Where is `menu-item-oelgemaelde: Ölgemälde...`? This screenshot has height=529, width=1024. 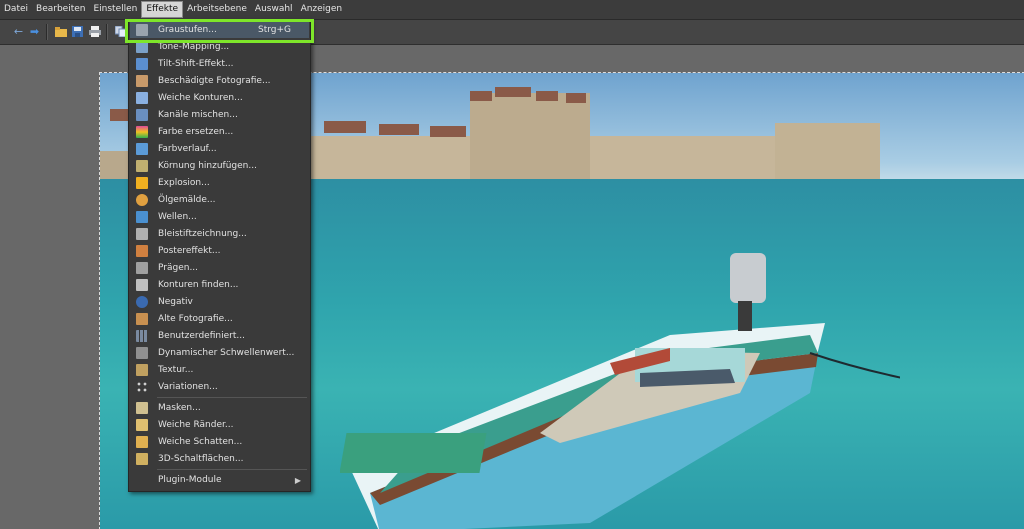 menu-item-oelgemaelde: Ölgemälde... is located at coordinates (219, 200).